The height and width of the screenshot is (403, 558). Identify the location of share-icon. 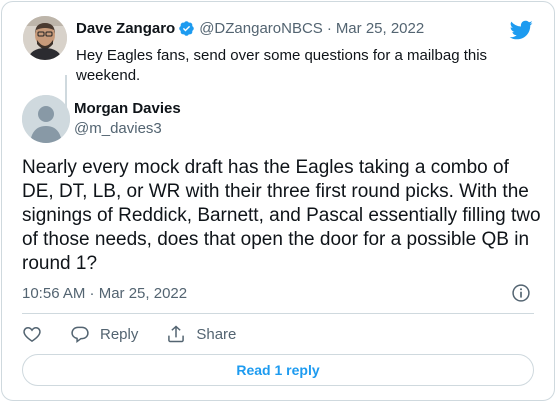
(176, 334).